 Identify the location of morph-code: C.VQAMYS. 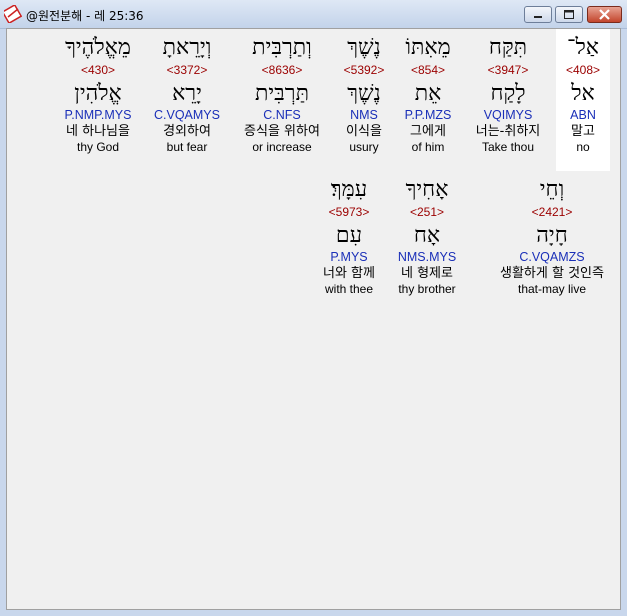
(187, 115).